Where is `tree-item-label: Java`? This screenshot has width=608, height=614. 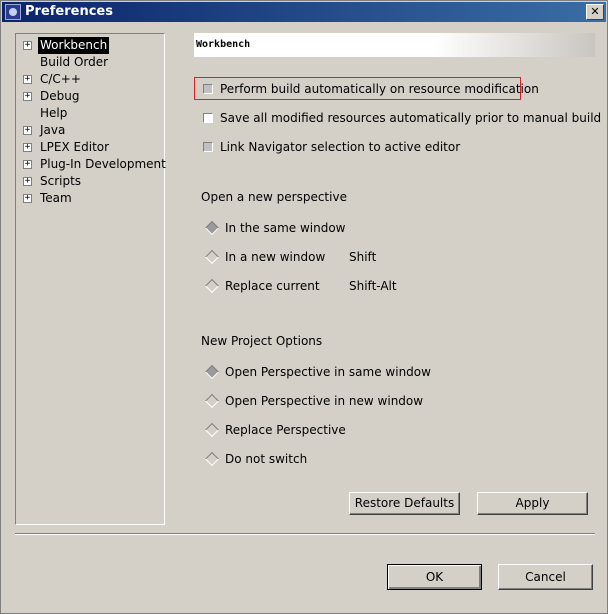 tree-item-label: Java is located at coordinates (53, 130).